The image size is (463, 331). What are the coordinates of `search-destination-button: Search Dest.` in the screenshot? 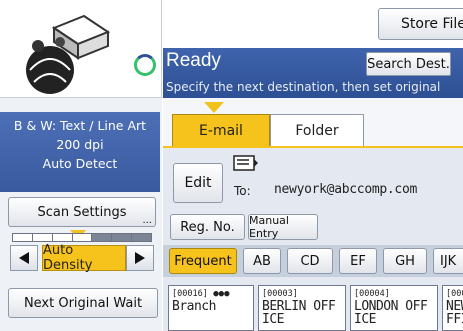 It's located at (408, 64).